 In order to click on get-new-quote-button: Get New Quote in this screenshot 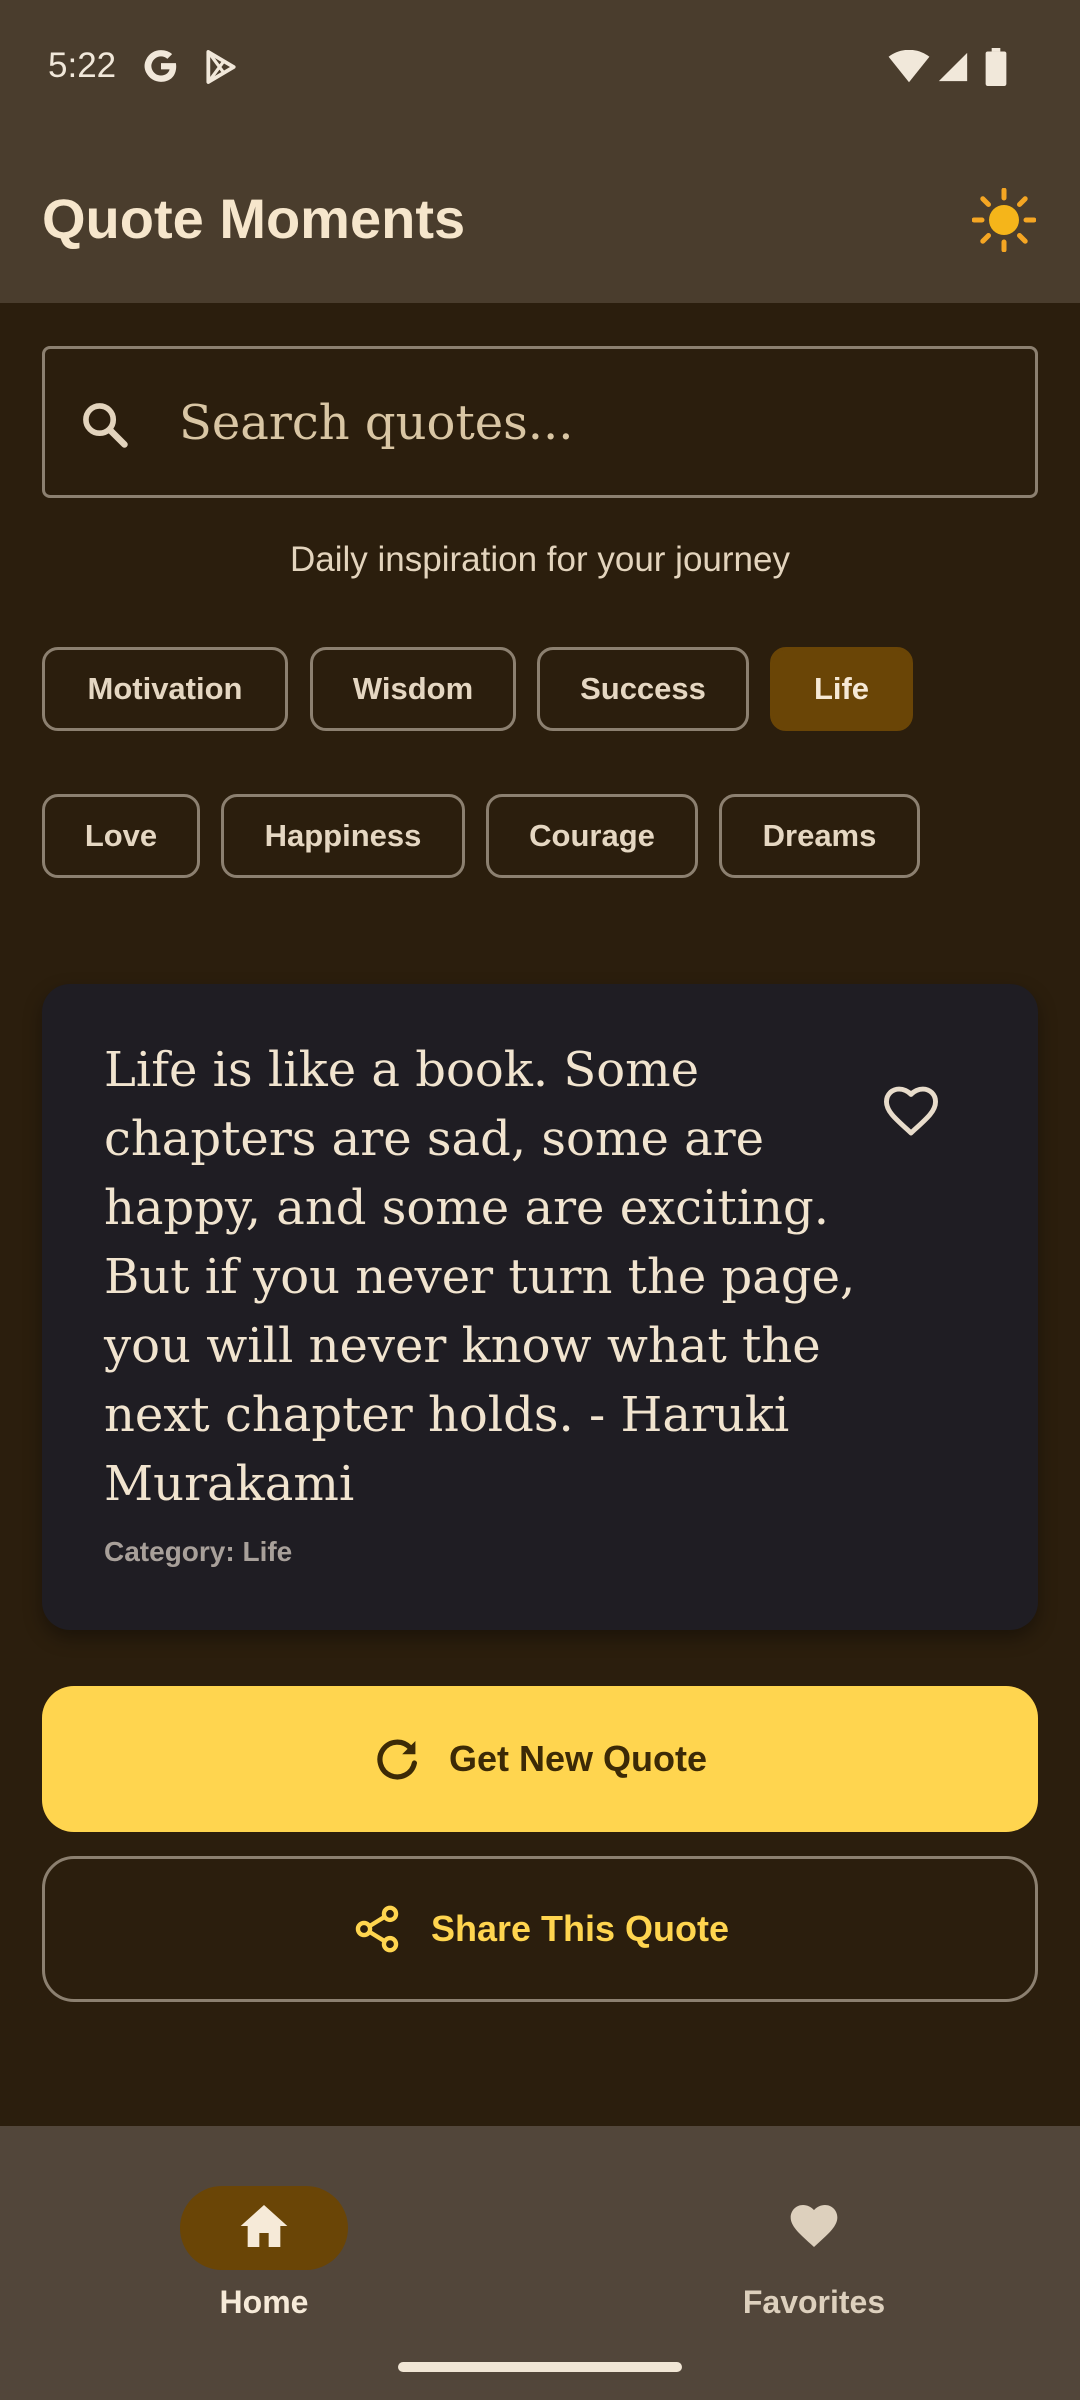, I will do `click(540, 1759)`.